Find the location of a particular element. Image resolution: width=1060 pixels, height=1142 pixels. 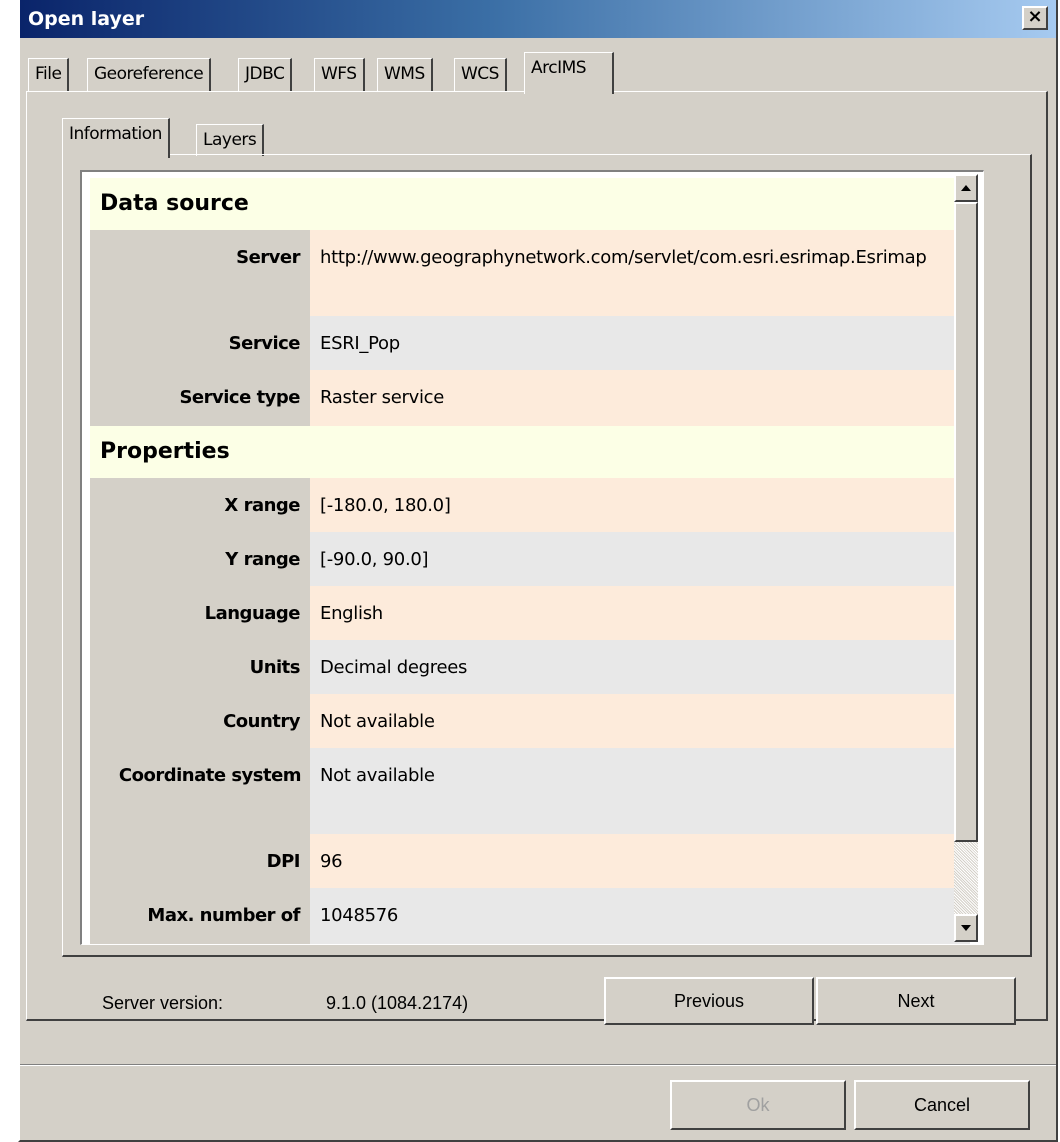

scroll-track is located at coordinates (966, 878).